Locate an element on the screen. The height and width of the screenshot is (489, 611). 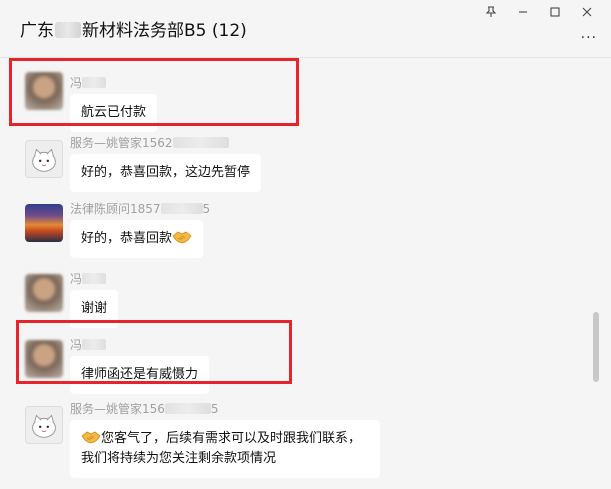
message-bubble: 好的，恭喜回款 is located at coordinates (137, 239).